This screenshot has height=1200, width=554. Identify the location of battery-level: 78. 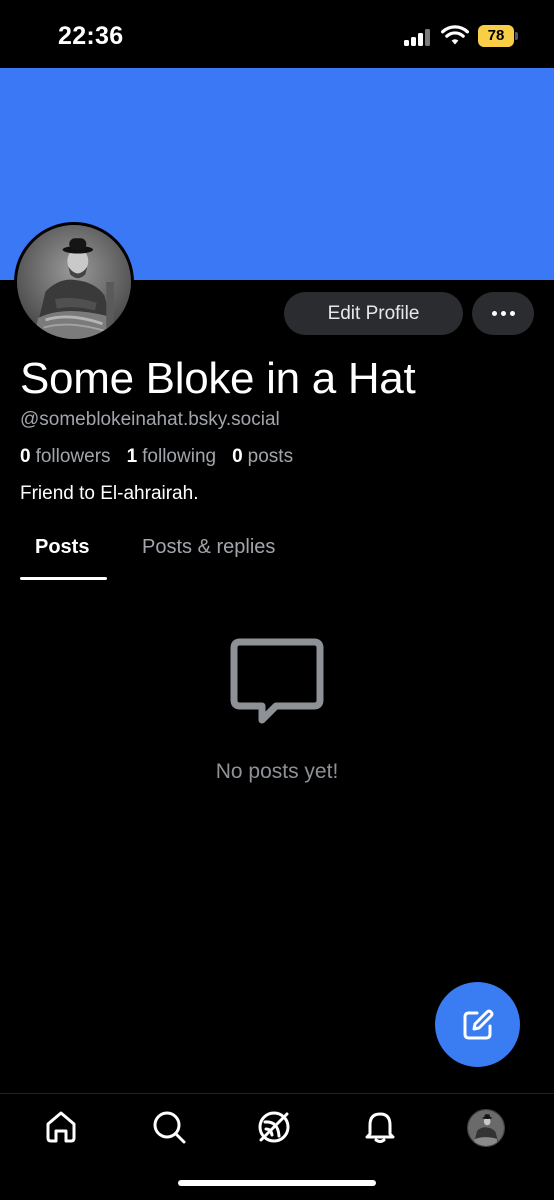
(496, 35).